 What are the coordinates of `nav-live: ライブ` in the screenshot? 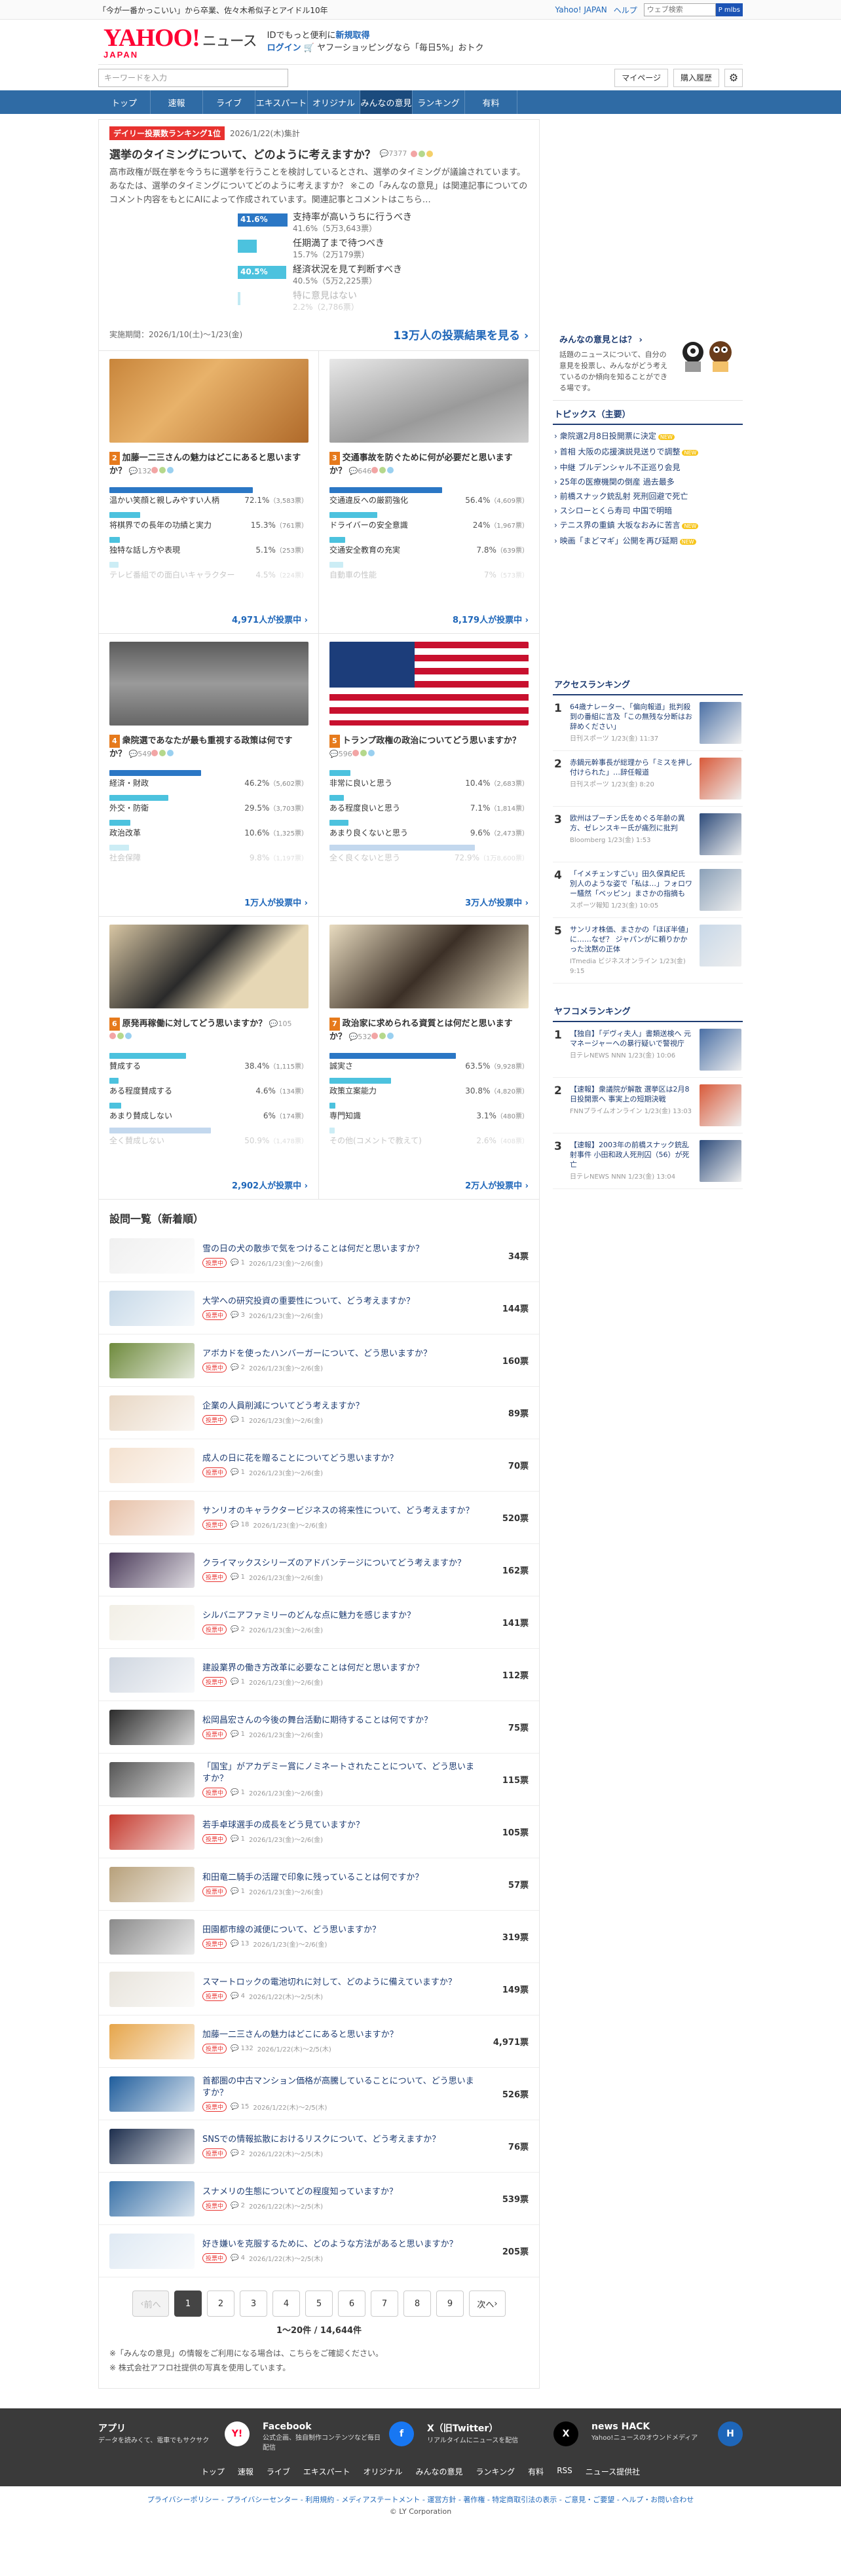 It's located at (229, 102).